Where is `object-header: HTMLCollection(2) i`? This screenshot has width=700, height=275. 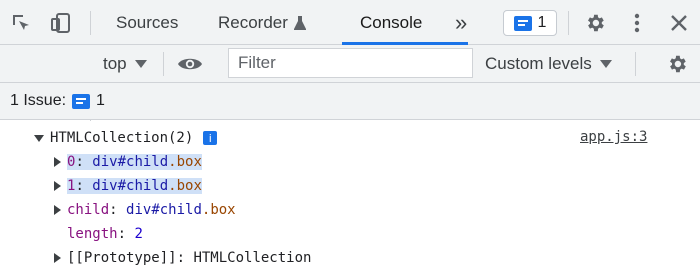
object-header: HTMLCollection(2) i is located at coordinates (126, 138).